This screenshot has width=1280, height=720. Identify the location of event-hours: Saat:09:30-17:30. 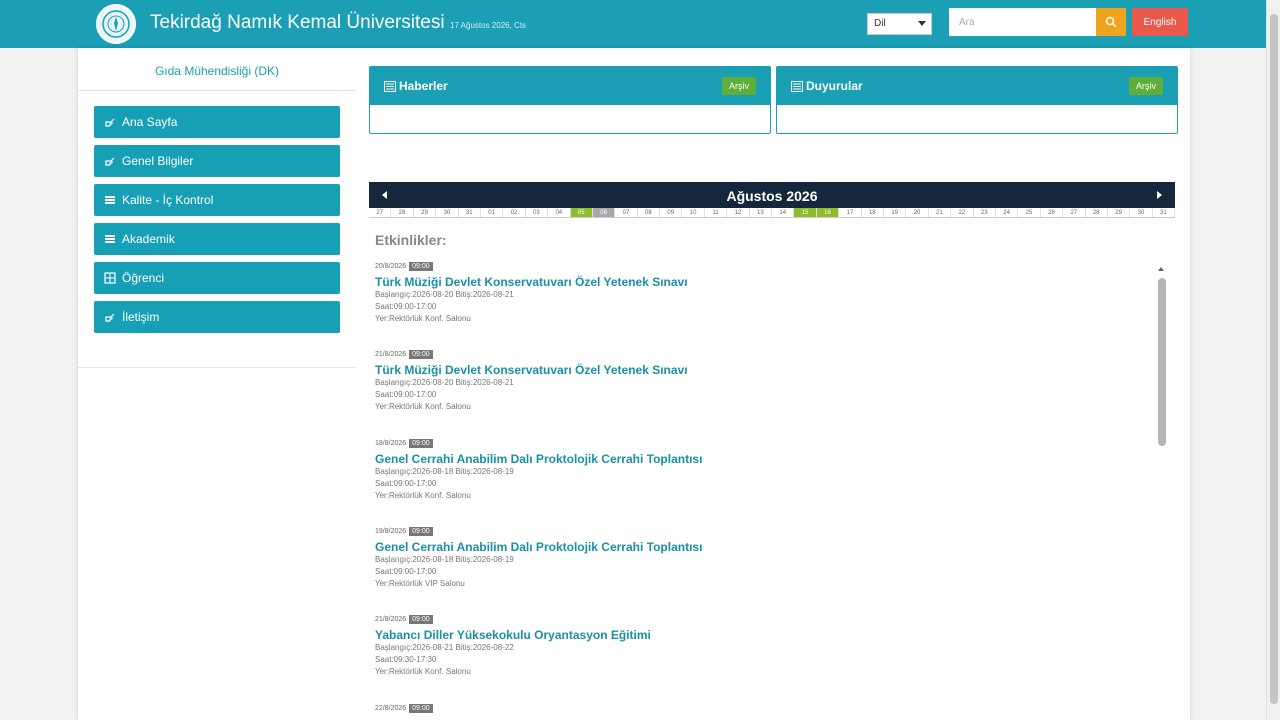
(406, 659).